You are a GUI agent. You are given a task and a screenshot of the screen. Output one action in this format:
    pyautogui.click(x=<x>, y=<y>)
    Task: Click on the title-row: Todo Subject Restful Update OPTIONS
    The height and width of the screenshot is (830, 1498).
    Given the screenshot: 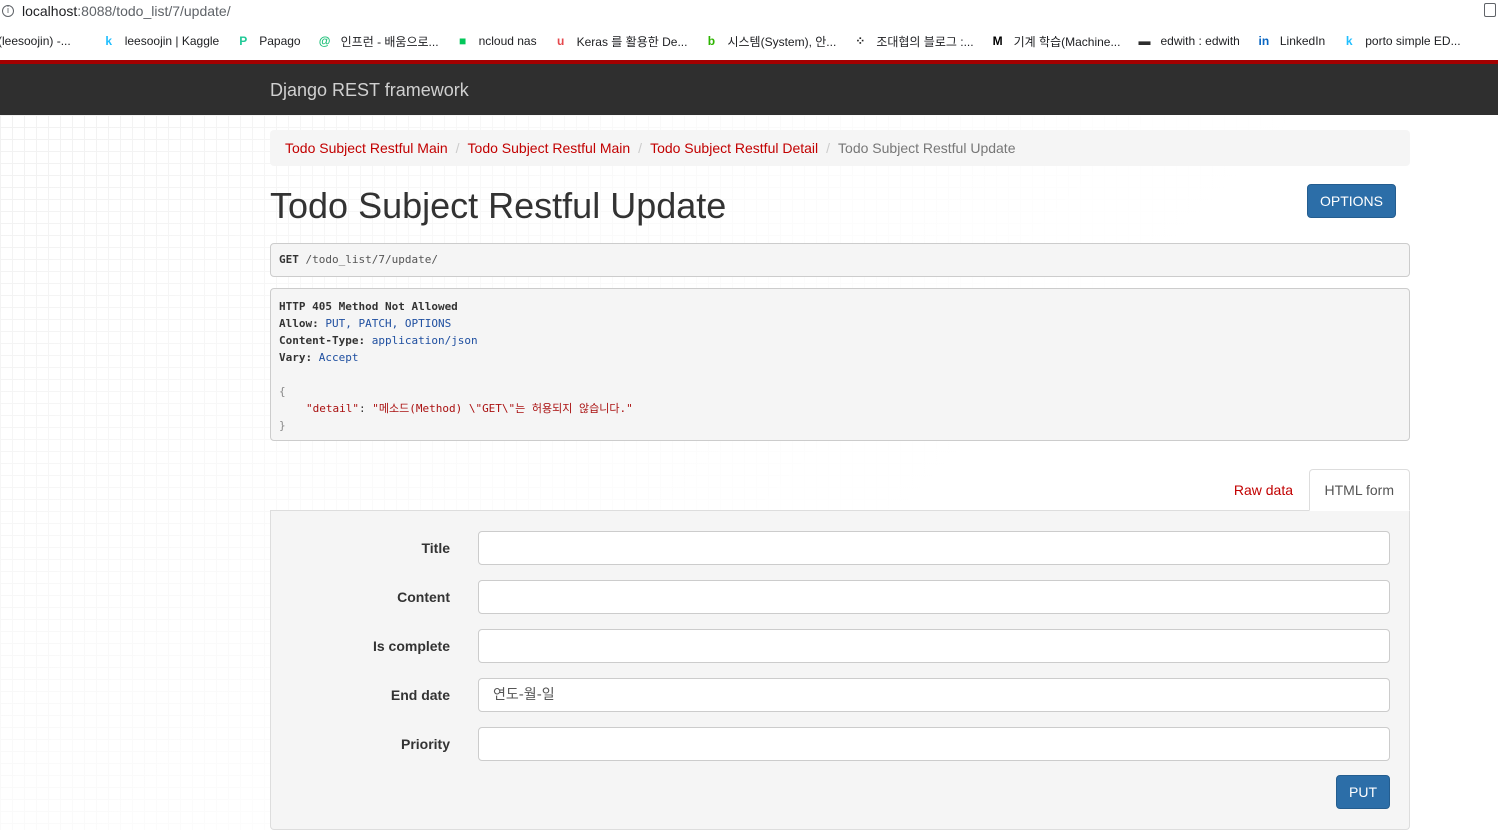 What is the action you would take?
    pyautogui.click(x=840, y=214)
    